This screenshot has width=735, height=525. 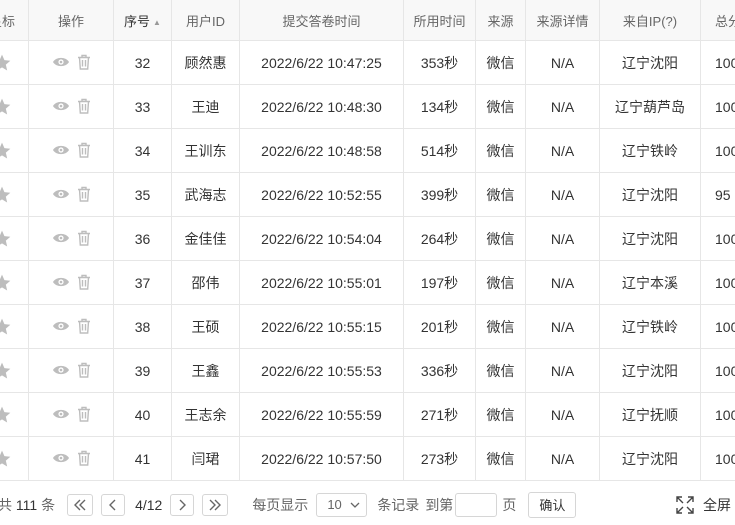 What do you see at coordinates (355, 505) in the screenshot?
I see `chevron-down-icon` at bounding box center [355, 505].